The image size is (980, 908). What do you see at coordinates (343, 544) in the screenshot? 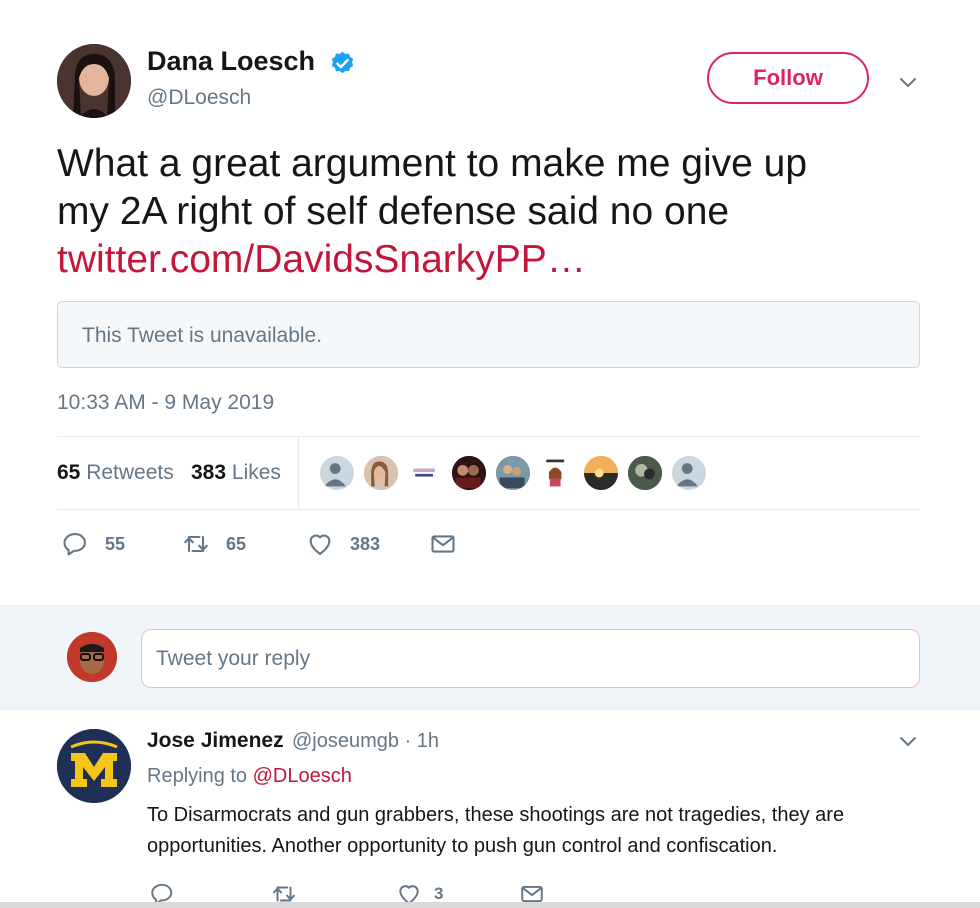
I see `like-action: 383` at bounding box center [343, 544].